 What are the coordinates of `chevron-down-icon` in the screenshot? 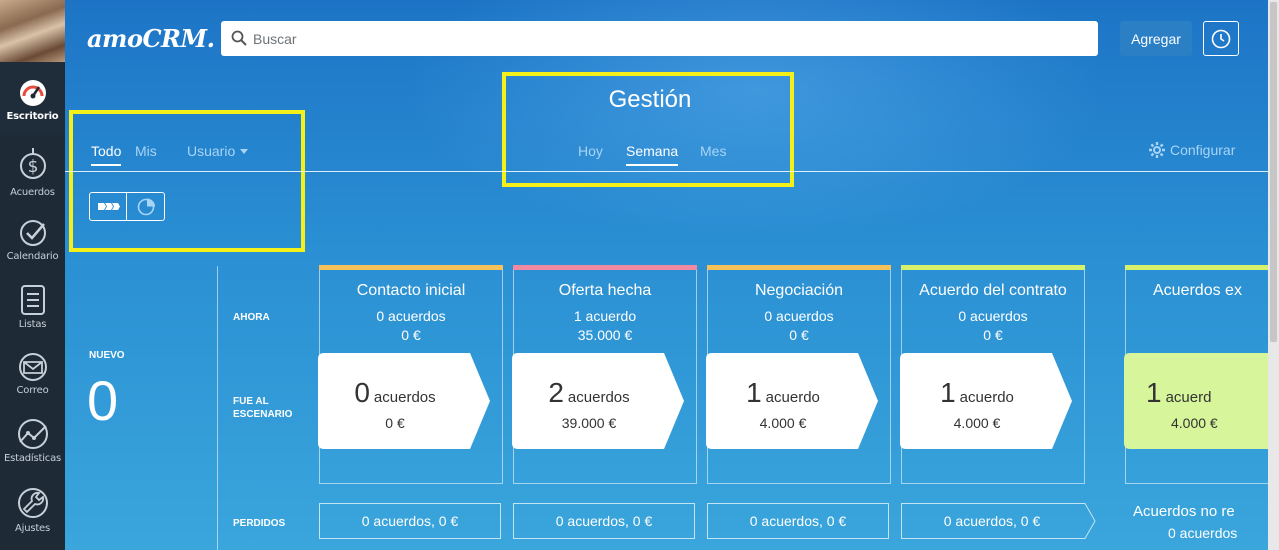 It's located at (244, 151).